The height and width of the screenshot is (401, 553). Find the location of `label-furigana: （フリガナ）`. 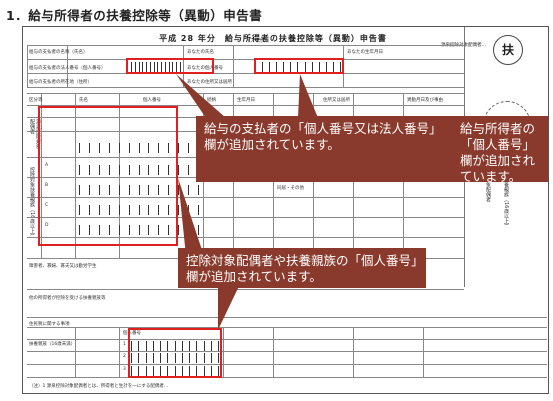

label-furigana: （フリガナ） is located at coordinates (258, 41).